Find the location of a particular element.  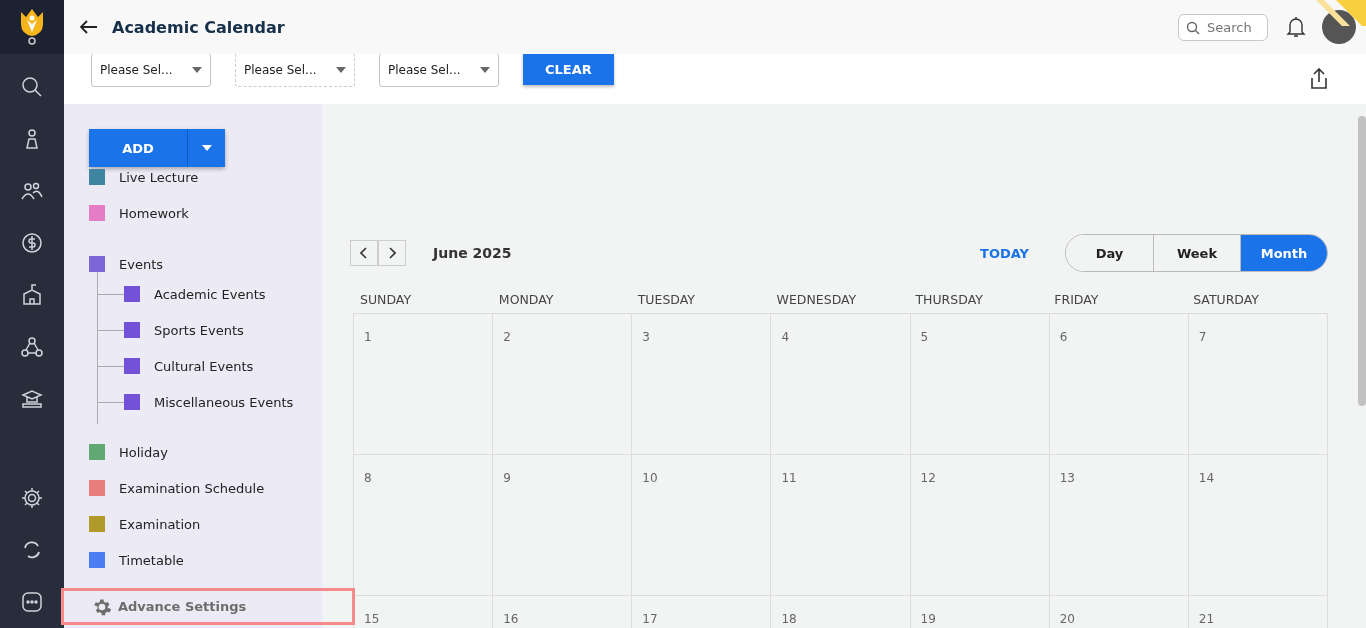

tulip-logo-icon is located at coordinates (32, 27).